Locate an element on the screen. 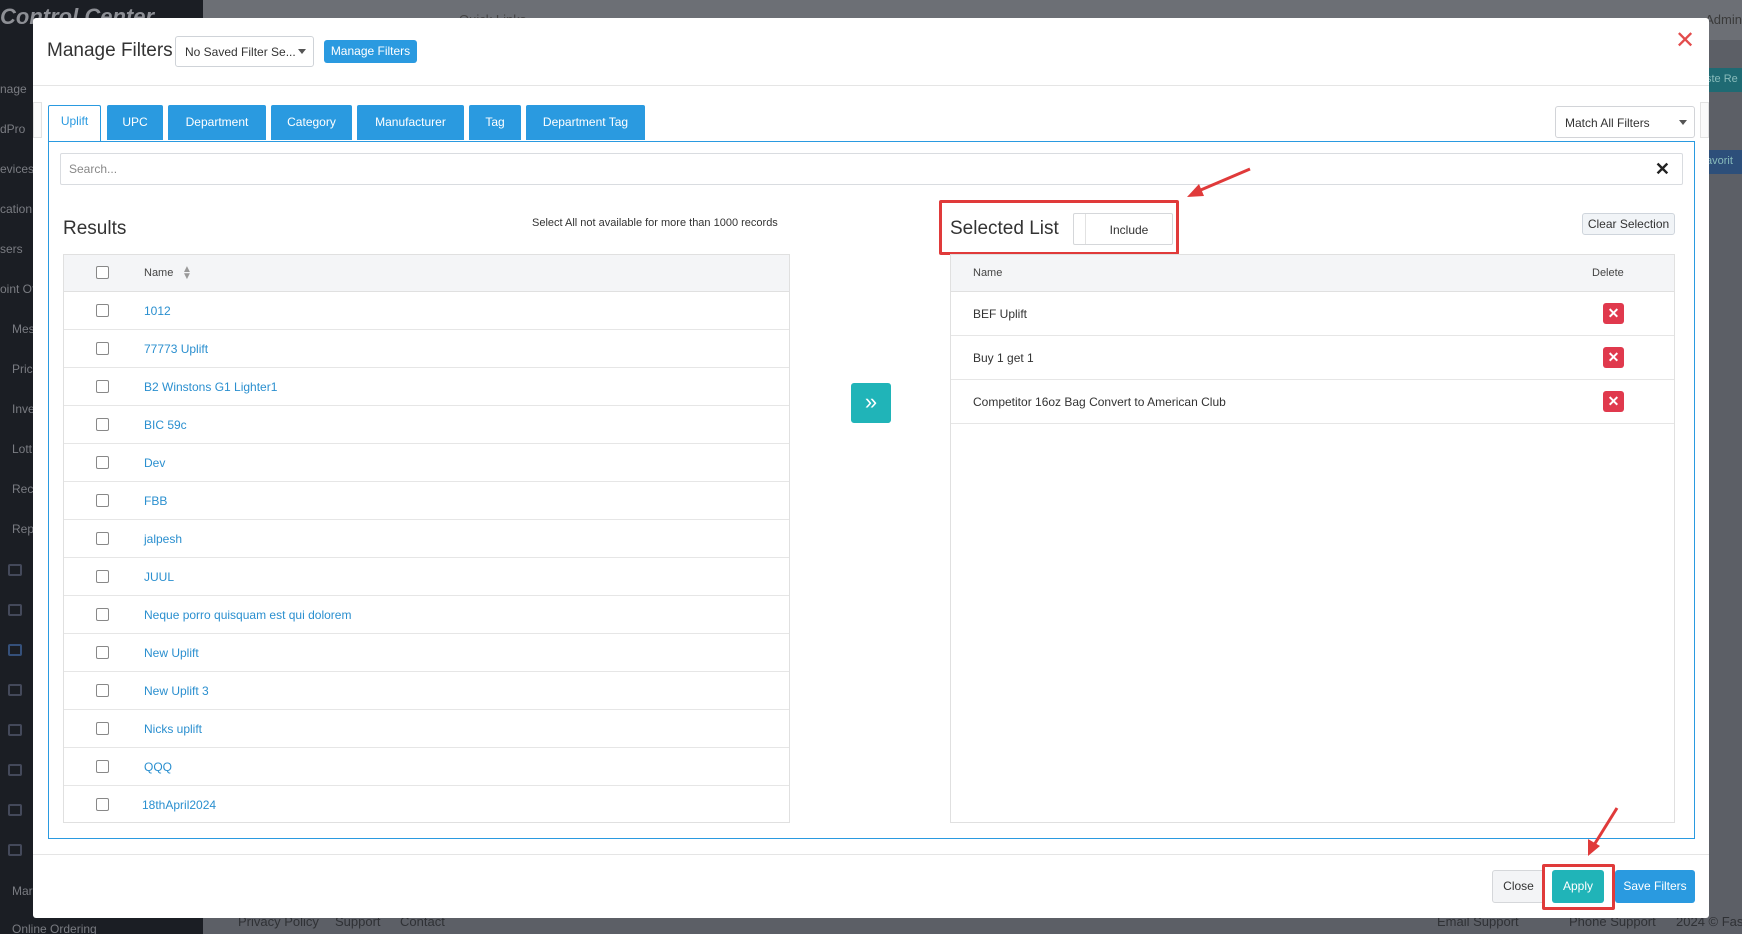 The width and height of the screenshot is (1742, 934). sidebar-item: Lott is located at coordinates (22, 449).